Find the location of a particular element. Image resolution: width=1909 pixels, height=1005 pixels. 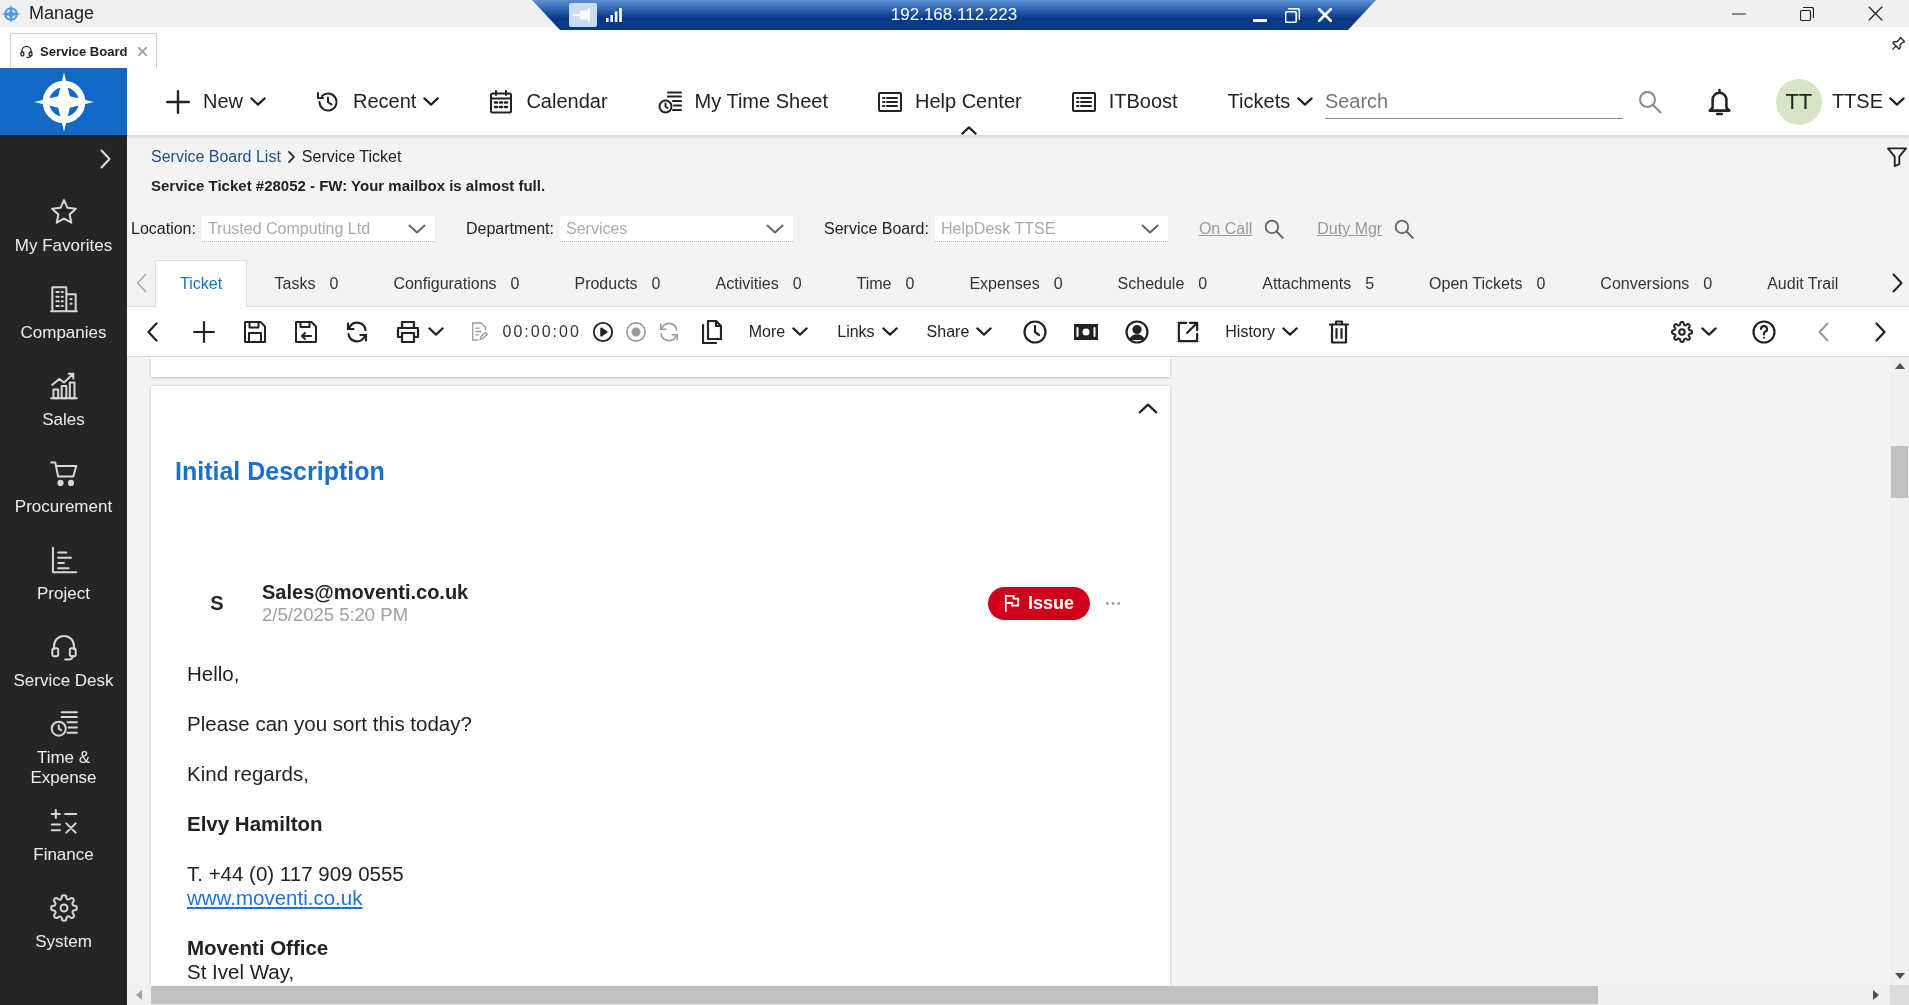

nav-menu-button: New is located at coordinates (216, 101).